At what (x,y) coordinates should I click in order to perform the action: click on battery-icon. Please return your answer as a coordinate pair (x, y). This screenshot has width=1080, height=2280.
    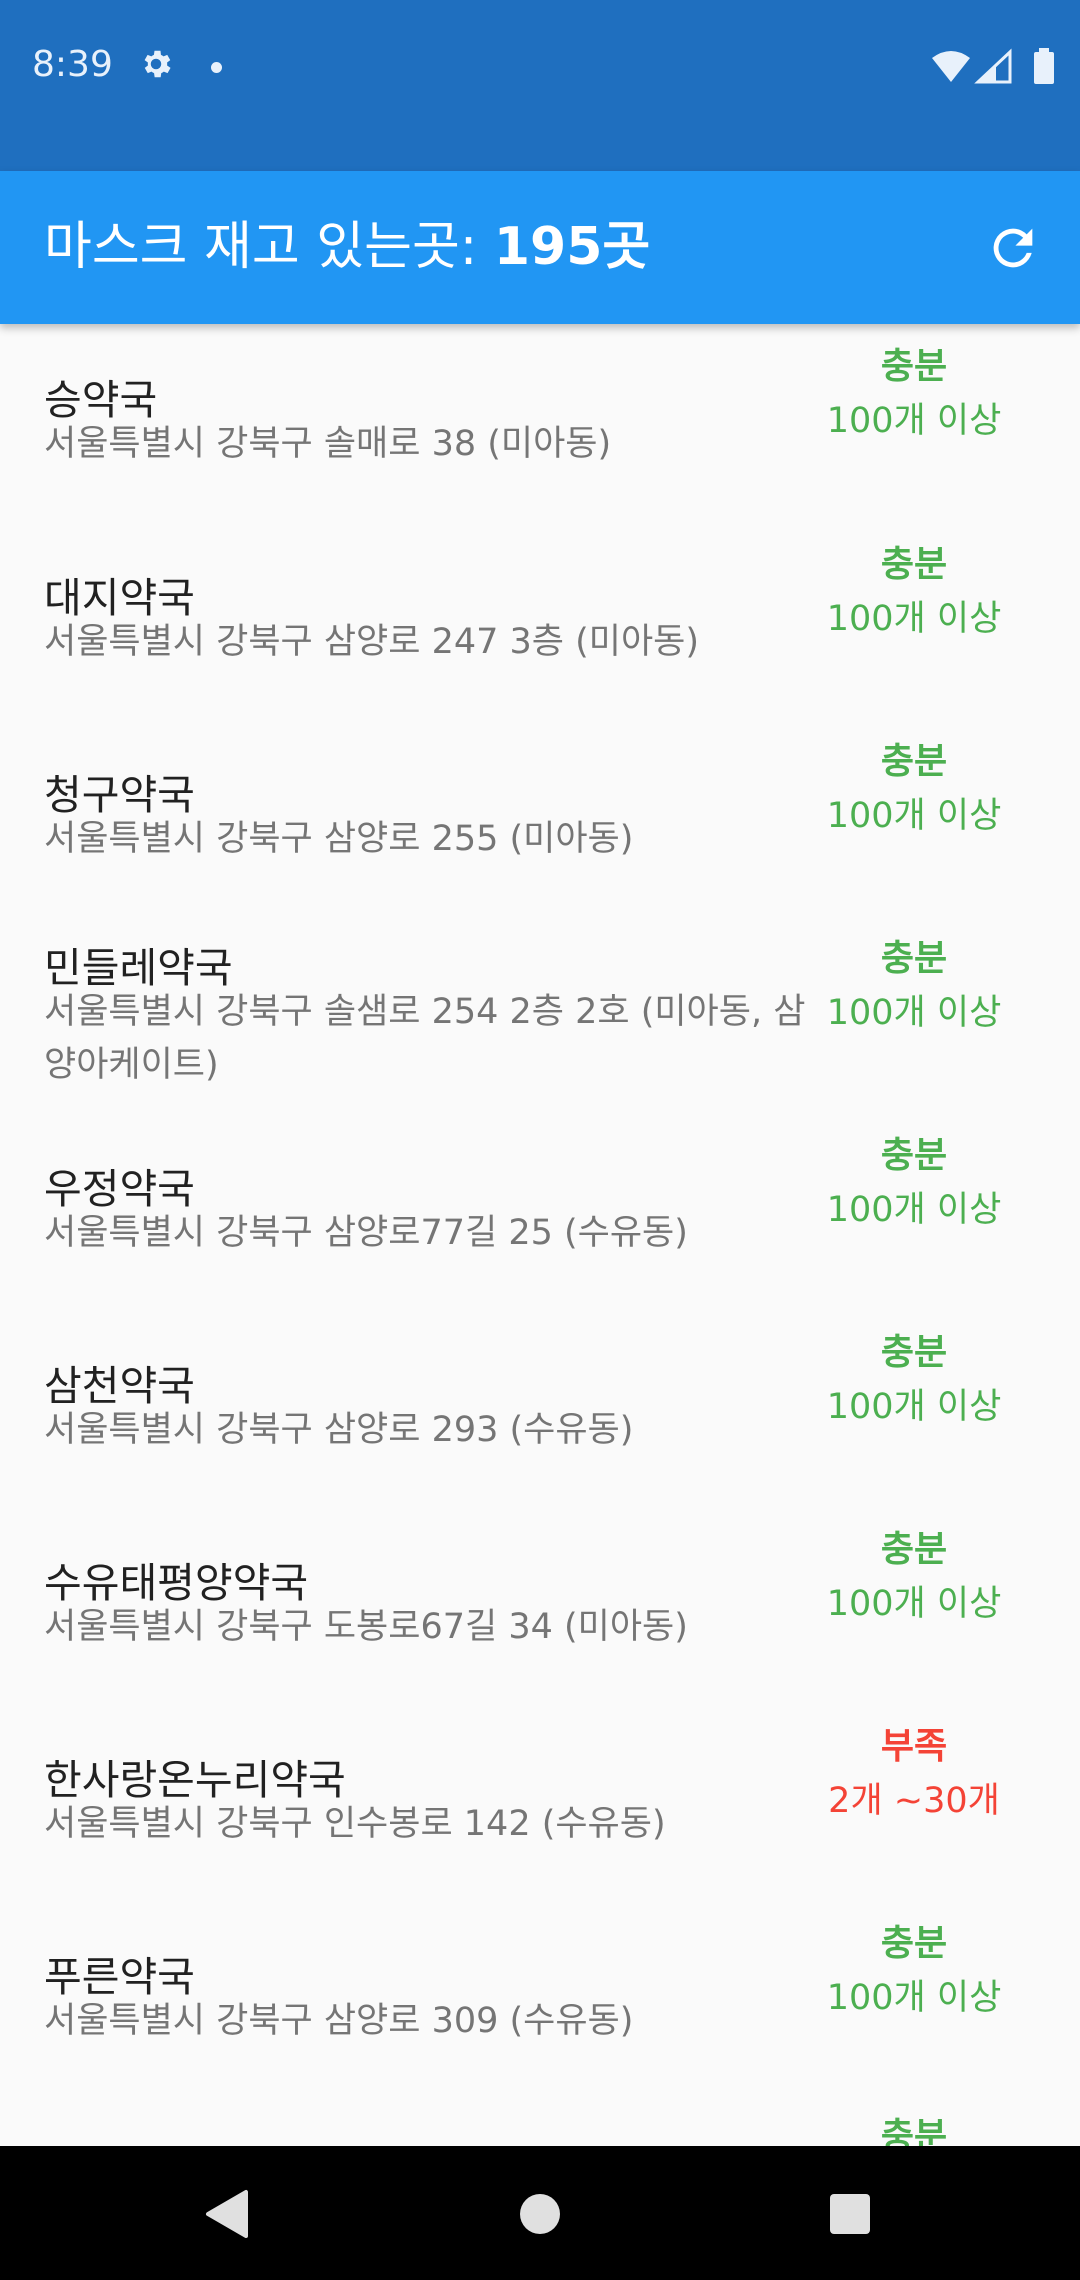
    Looking at the image, I should click on (1044, 68).